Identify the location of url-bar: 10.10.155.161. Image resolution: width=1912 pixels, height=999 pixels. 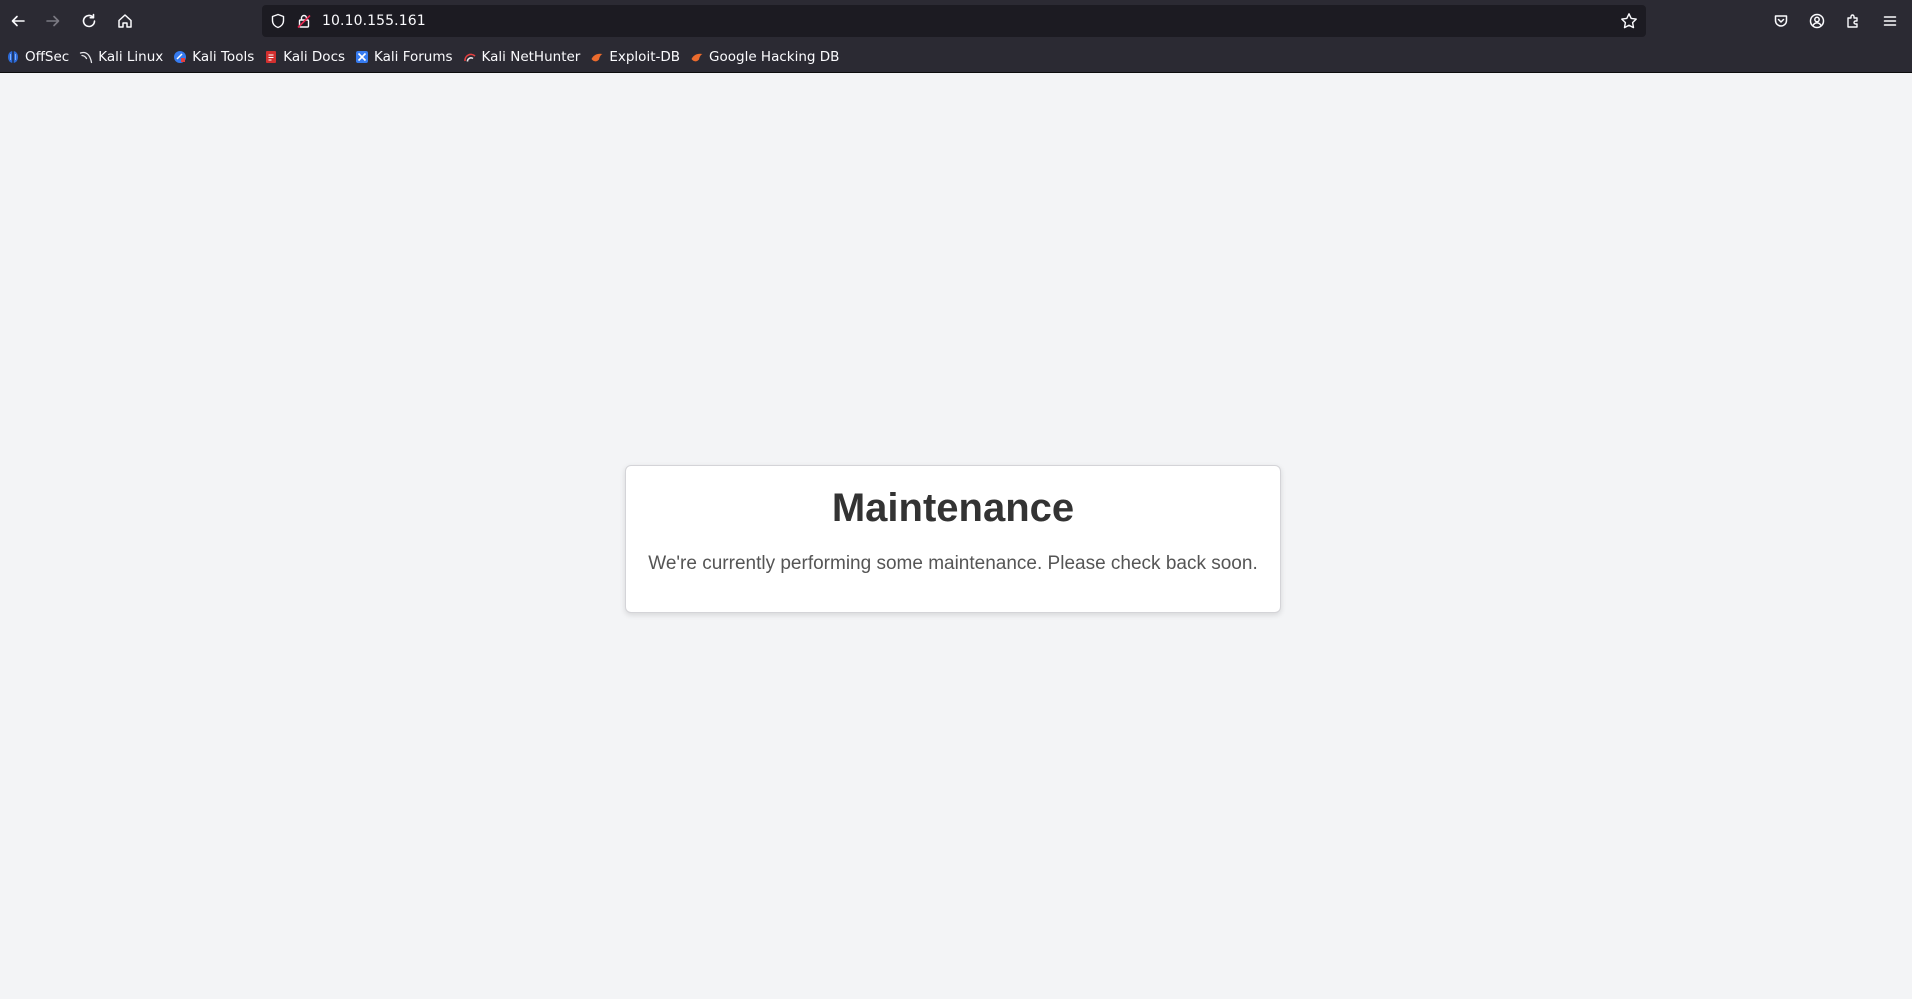
(954, 21).